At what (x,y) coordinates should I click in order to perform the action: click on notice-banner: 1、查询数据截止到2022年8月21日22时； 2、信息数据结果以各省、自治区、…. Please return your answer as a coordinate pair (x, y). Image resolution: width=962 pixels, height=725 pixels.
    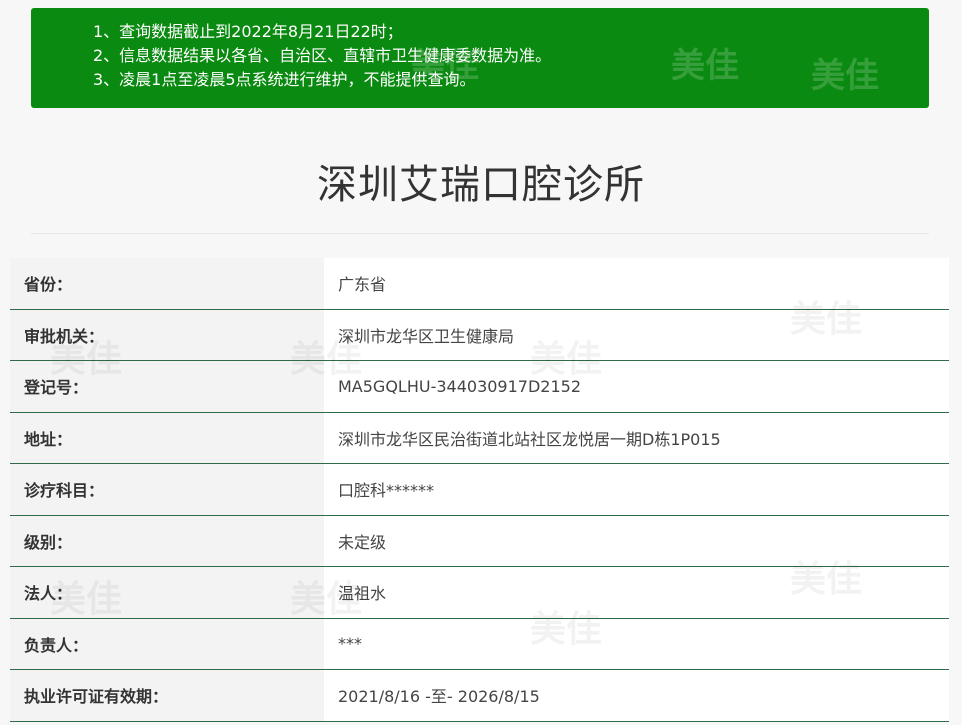
    Looking at the image, I should click on (480, 58).